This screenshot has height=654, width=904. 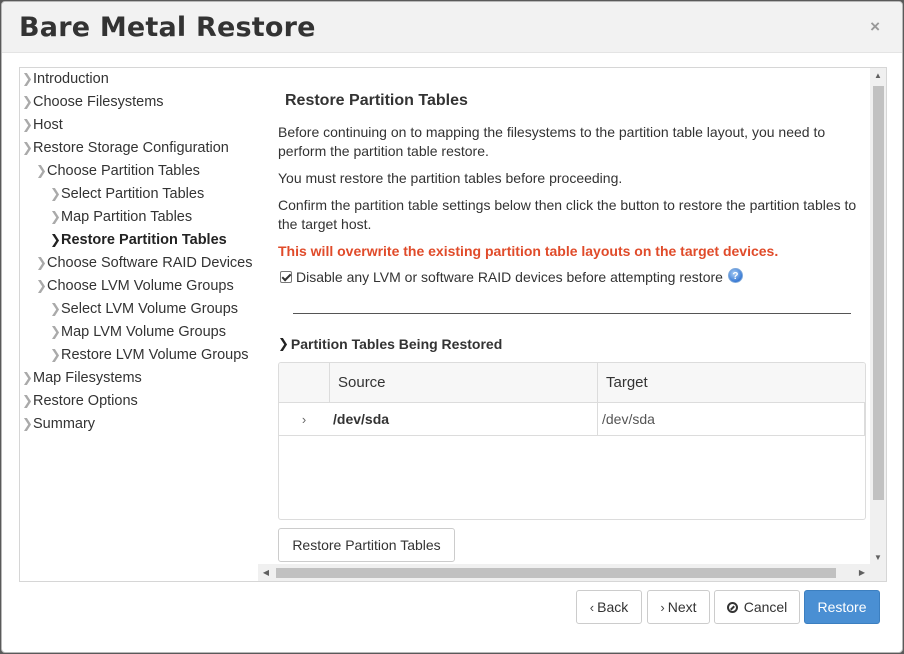 What do you see at coordinates (121, 217) in the screenshot?
I see `sidebar-item-map-partition-tables: ❯ Map Partition Tables` at bounding box center [121, 217].